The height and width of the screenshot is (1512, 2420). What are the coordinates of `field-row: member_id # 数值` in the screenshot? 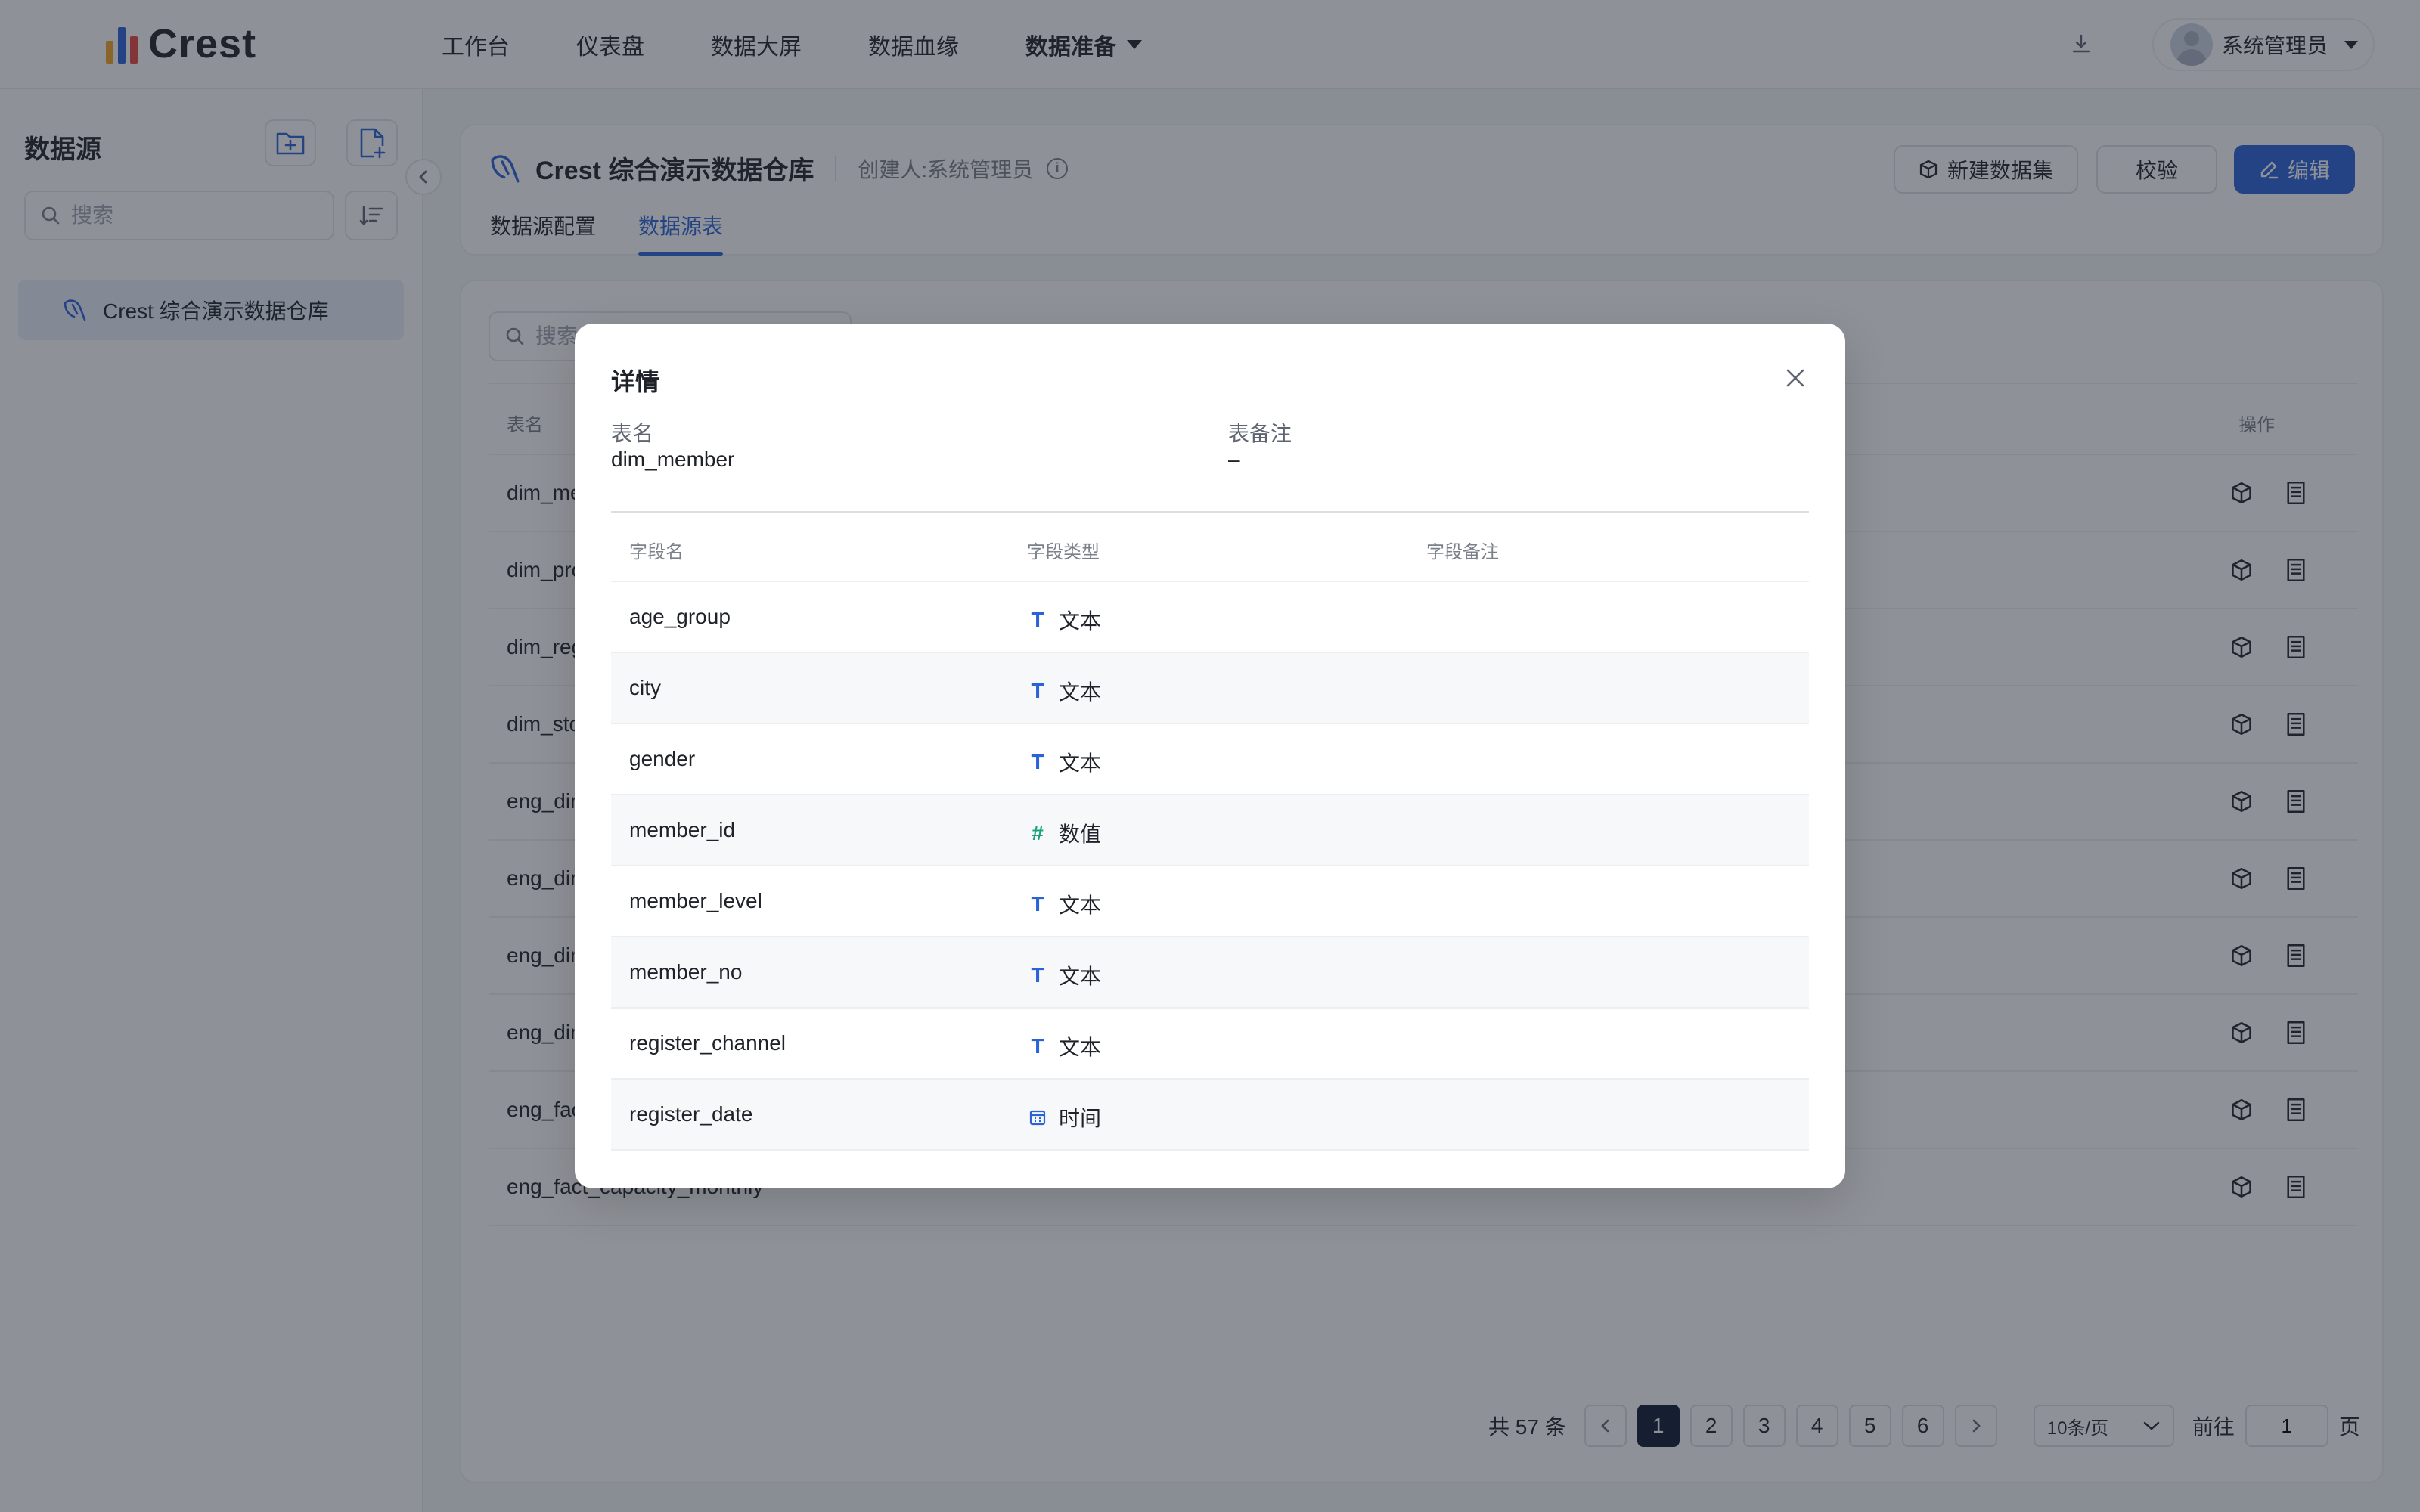 It's located at (1210, 830).